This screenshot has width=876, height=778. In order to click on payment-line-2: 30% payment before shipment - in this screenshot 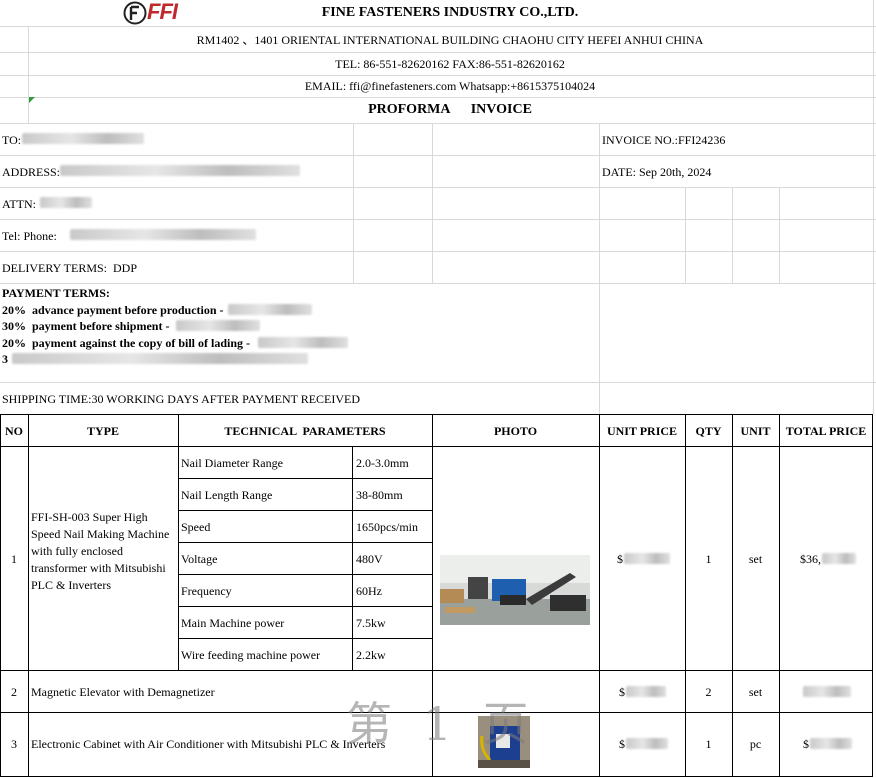, I will do `click(86, 326)`.